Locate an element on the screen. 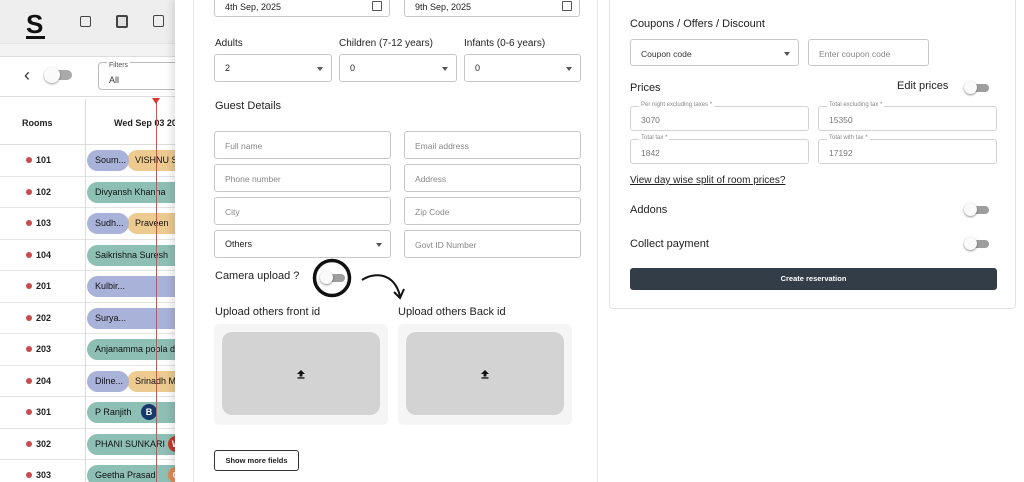 The image size is (1024, 482). room-row: 301 P Ranjith B is located at coordinates (100, 413).